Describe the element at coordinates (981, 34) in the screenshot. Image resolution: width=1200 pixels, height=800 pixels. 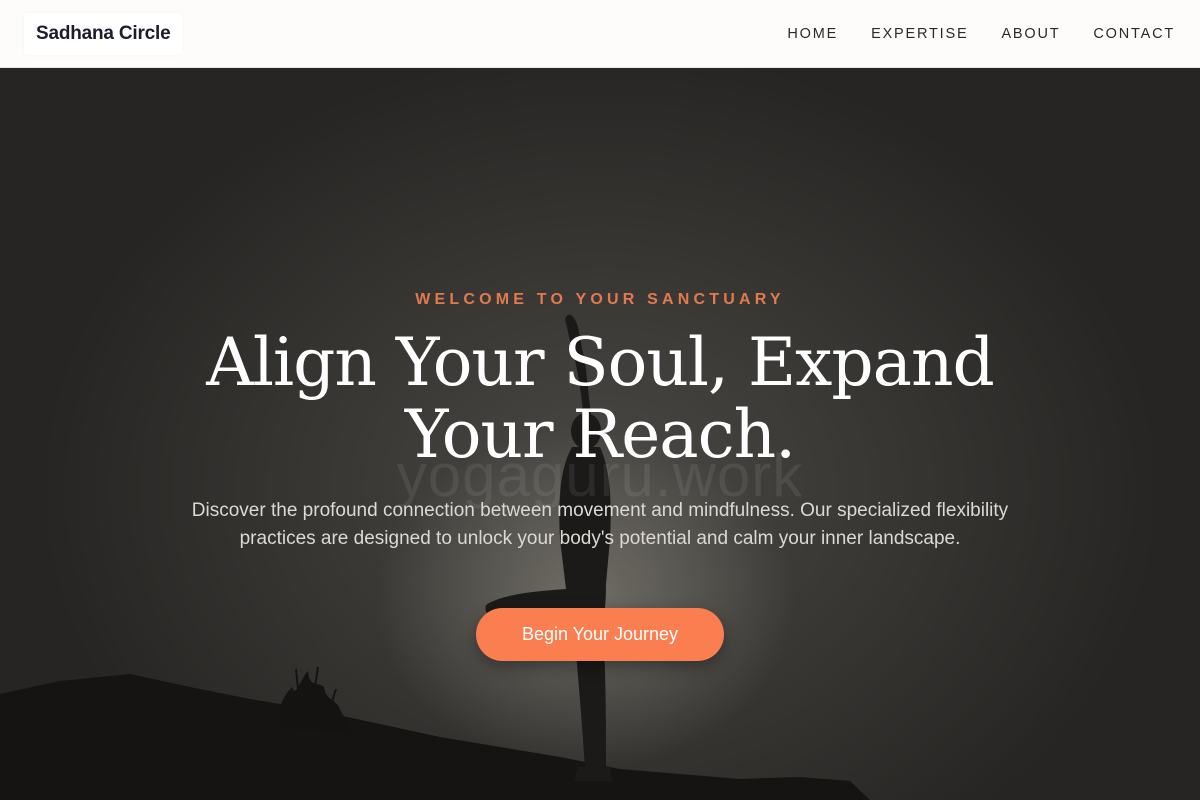
I see `main-menu: HOME EXPERTISE ABOUT CONTACT` at that location.